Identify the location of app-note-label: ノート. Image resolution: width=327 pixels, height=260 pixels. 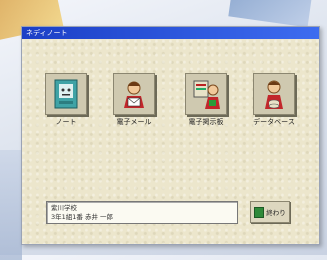
(66, 122).